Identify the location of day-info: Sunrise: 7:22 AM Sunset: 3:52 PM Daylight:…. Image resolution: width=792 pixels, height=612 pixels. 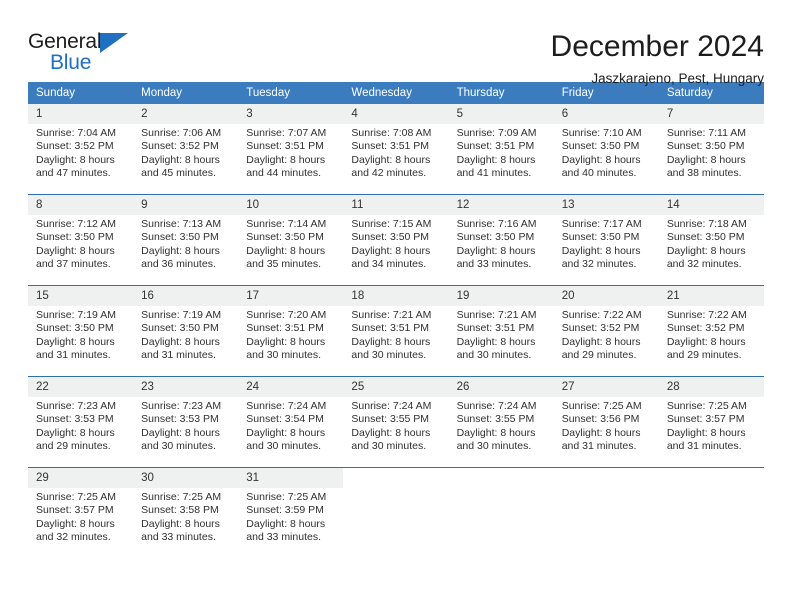
(711, 334).